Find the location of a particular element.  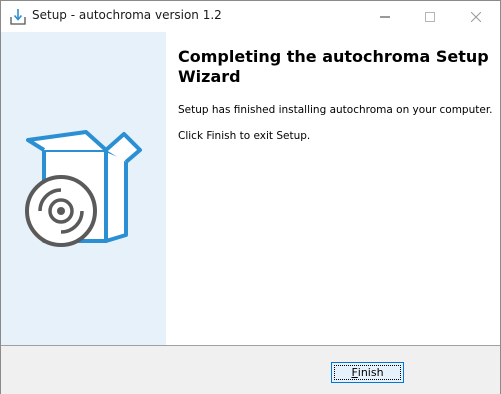

title-bar: Setup - autochroma version 1.2 is located at coordinates (250, 16).